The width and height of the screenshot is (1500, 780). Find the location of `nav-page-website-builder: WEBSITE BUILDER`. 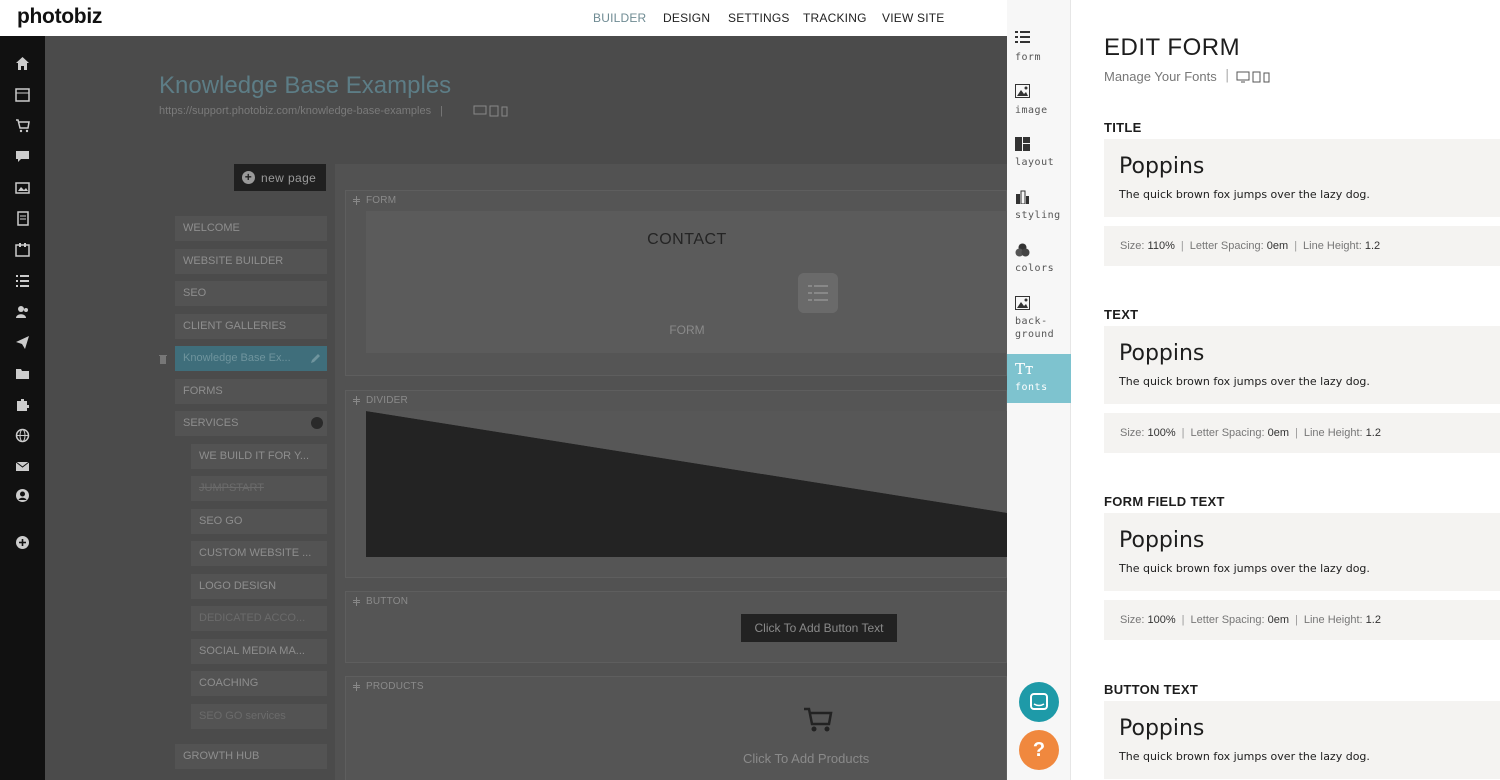

nav-page-website-builder: WEBSITE BUILDER is located at coordinates (251, 261).